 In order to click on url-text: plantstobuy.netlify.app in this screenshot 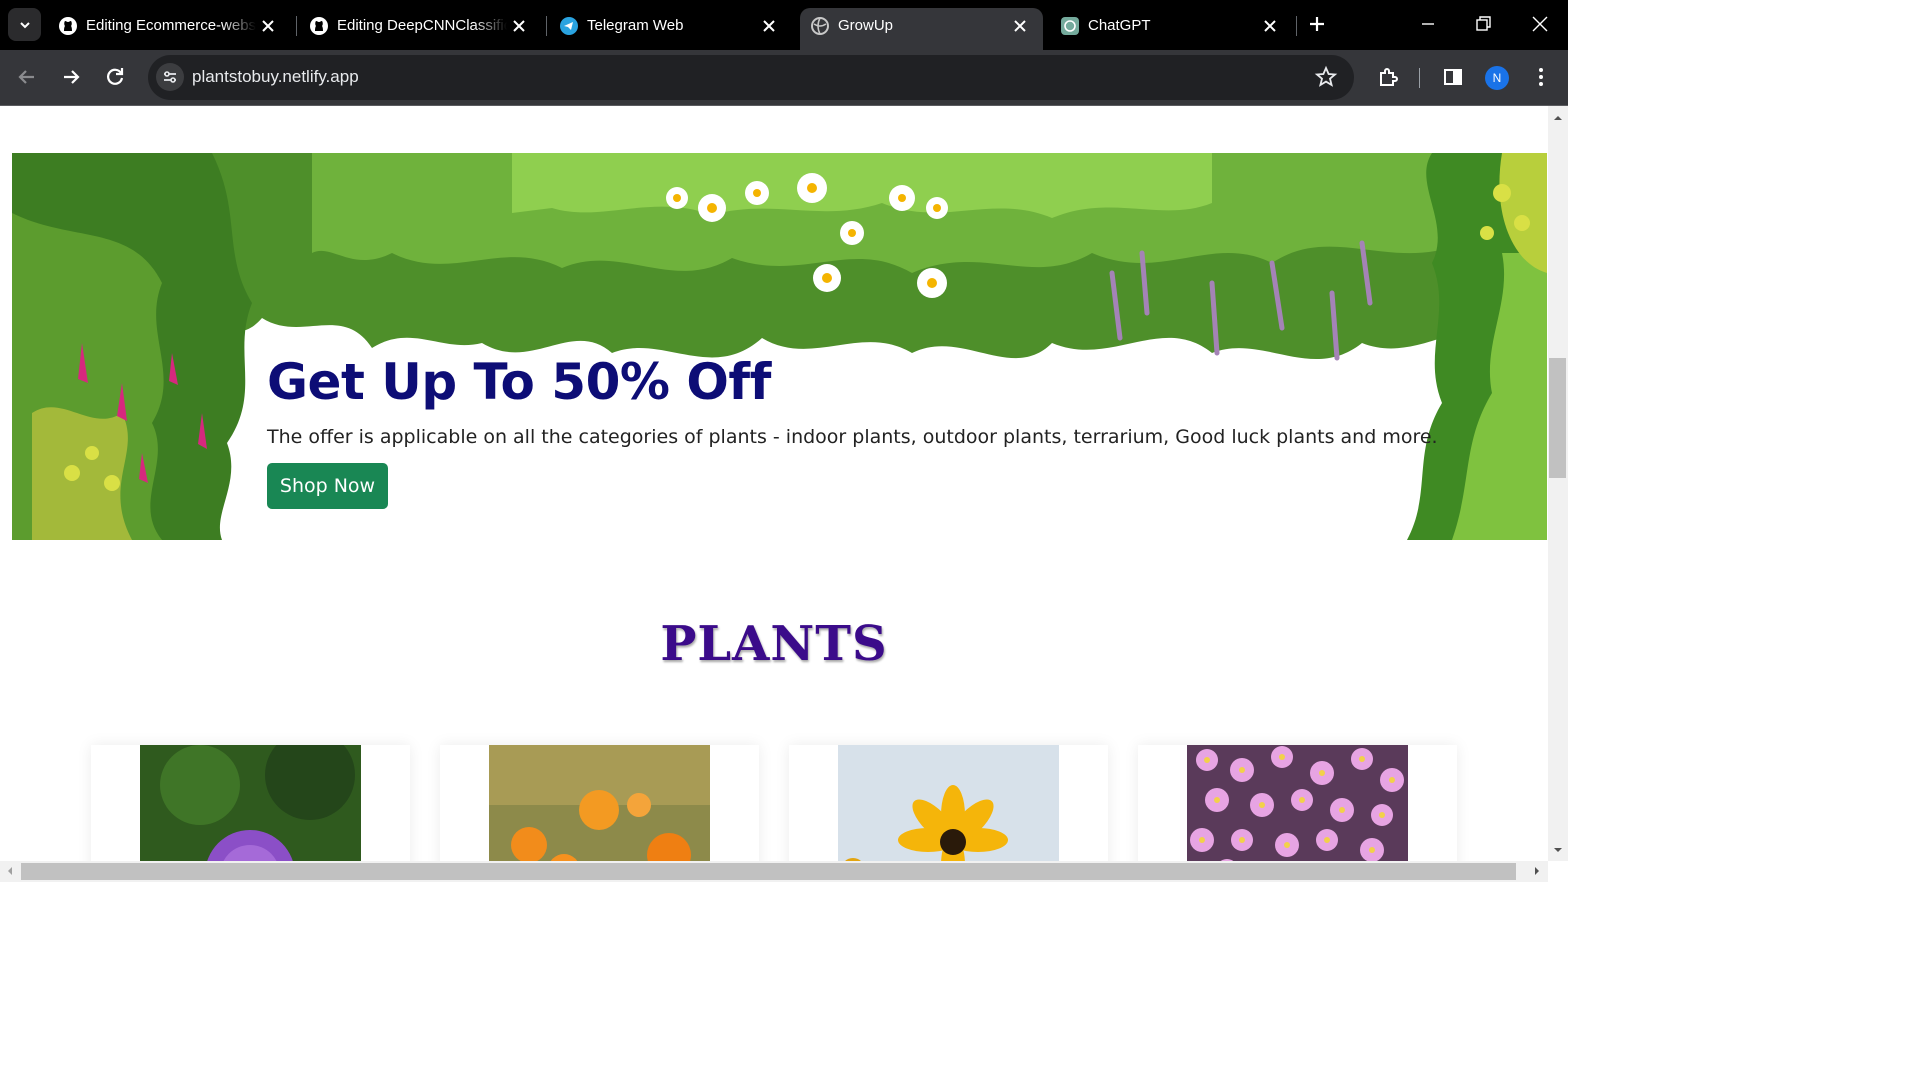, I will do `click(275, 76)`.